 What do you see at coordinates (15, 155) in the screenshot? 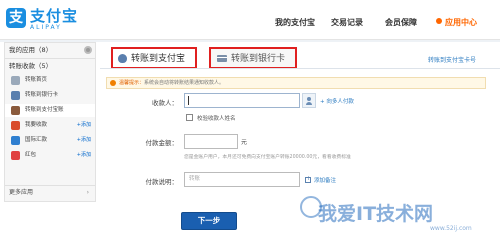
I see `red-envelope-icon` at bounding box center [15, 155].